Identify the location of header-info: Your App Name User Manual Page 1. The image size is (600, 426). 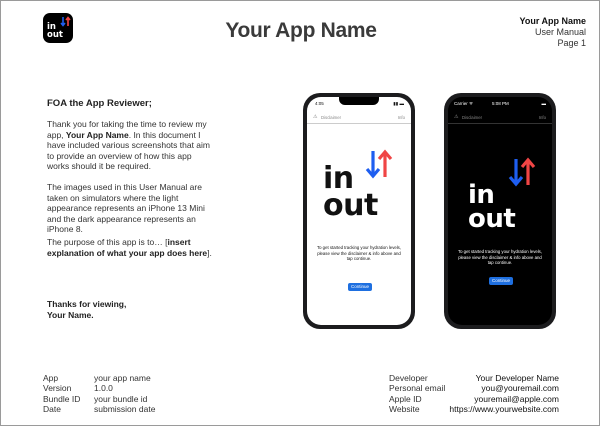
(552, 32).